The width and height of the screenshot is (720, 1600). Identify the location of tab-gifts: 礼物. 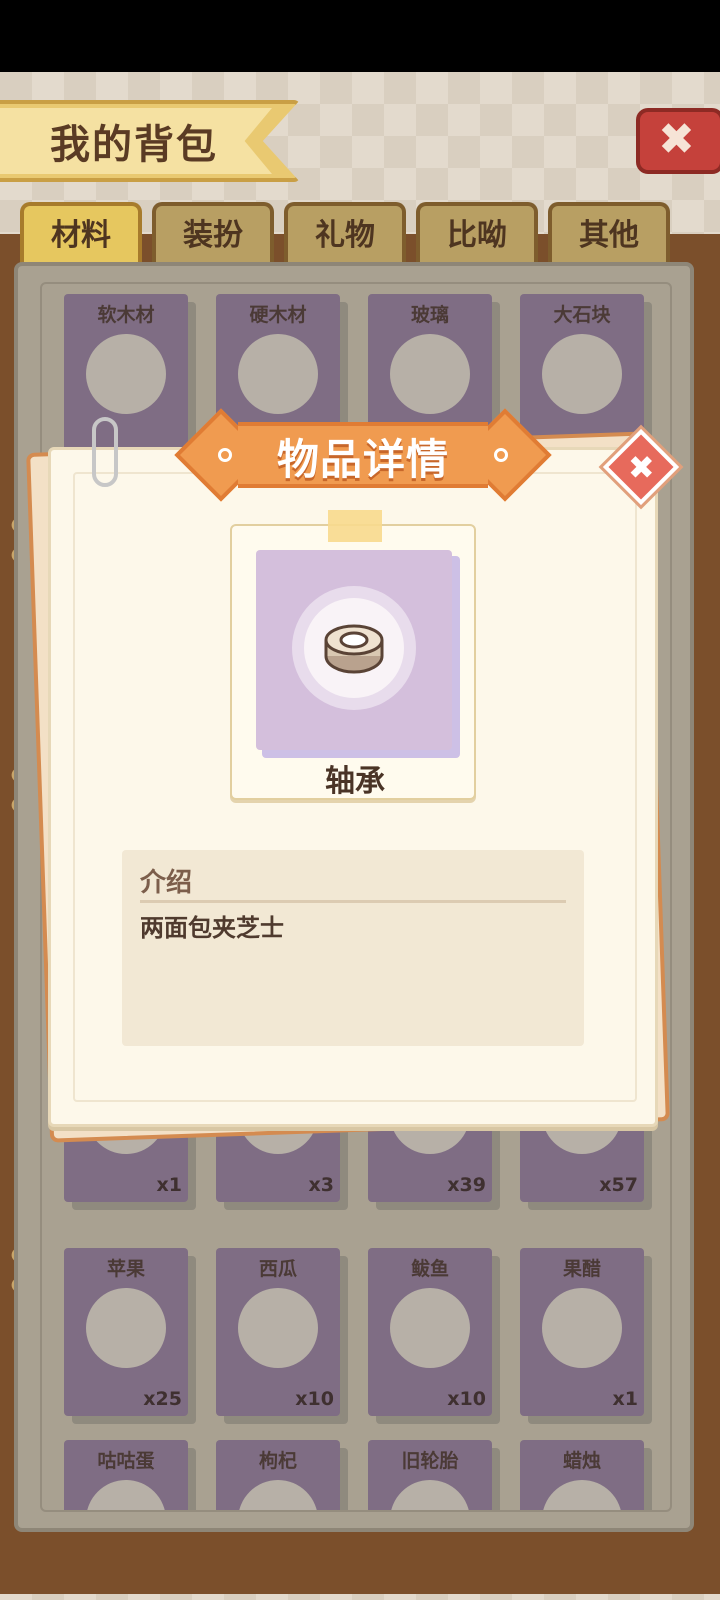
(345, 234).